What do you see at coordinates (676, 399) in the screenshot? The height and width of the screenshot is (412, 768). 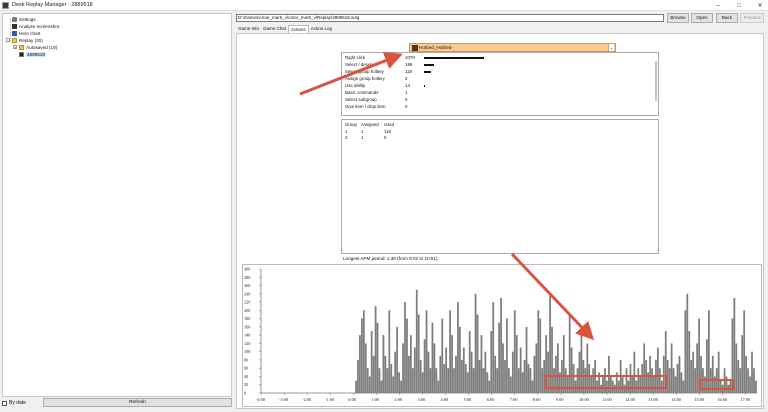 I see `x-tick-label: 14:00` at bounding box center [676, 399].